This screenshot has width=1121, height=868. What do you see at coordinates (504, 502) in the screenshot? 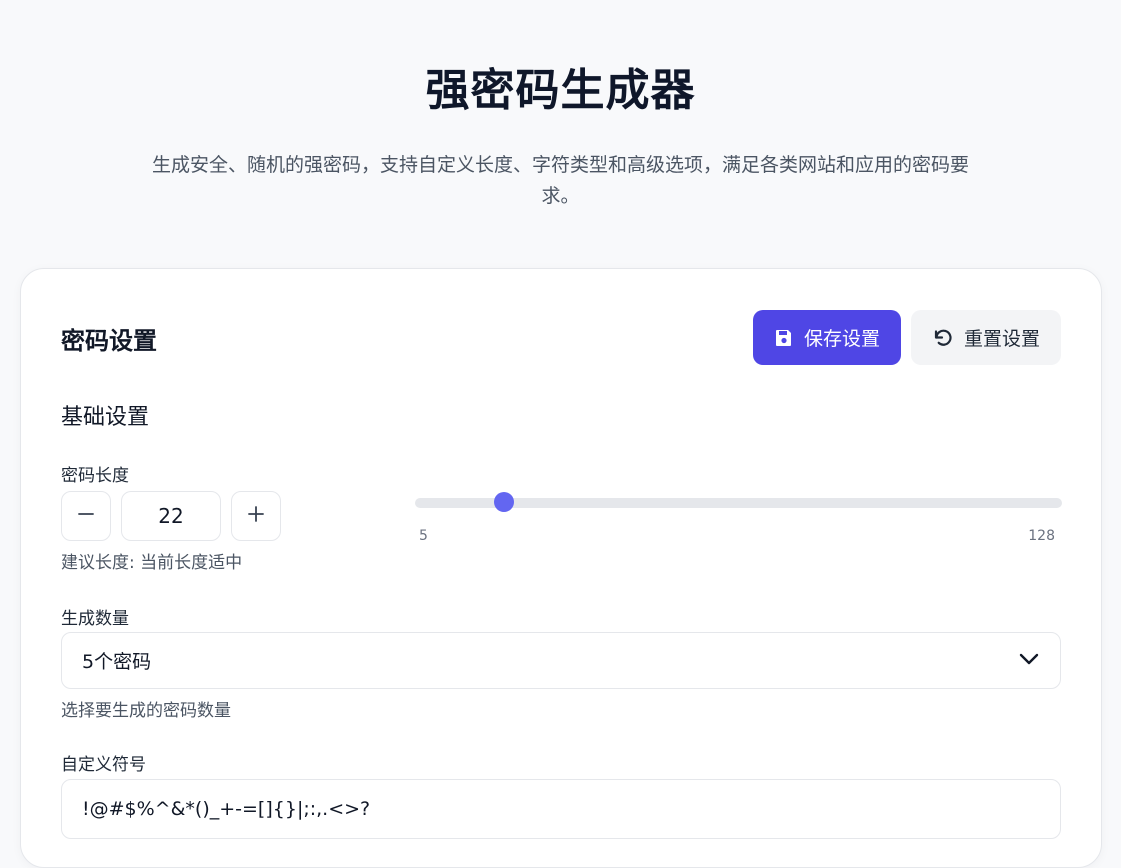
I see `length-slider-thumb` at bounding box center [504, 502].